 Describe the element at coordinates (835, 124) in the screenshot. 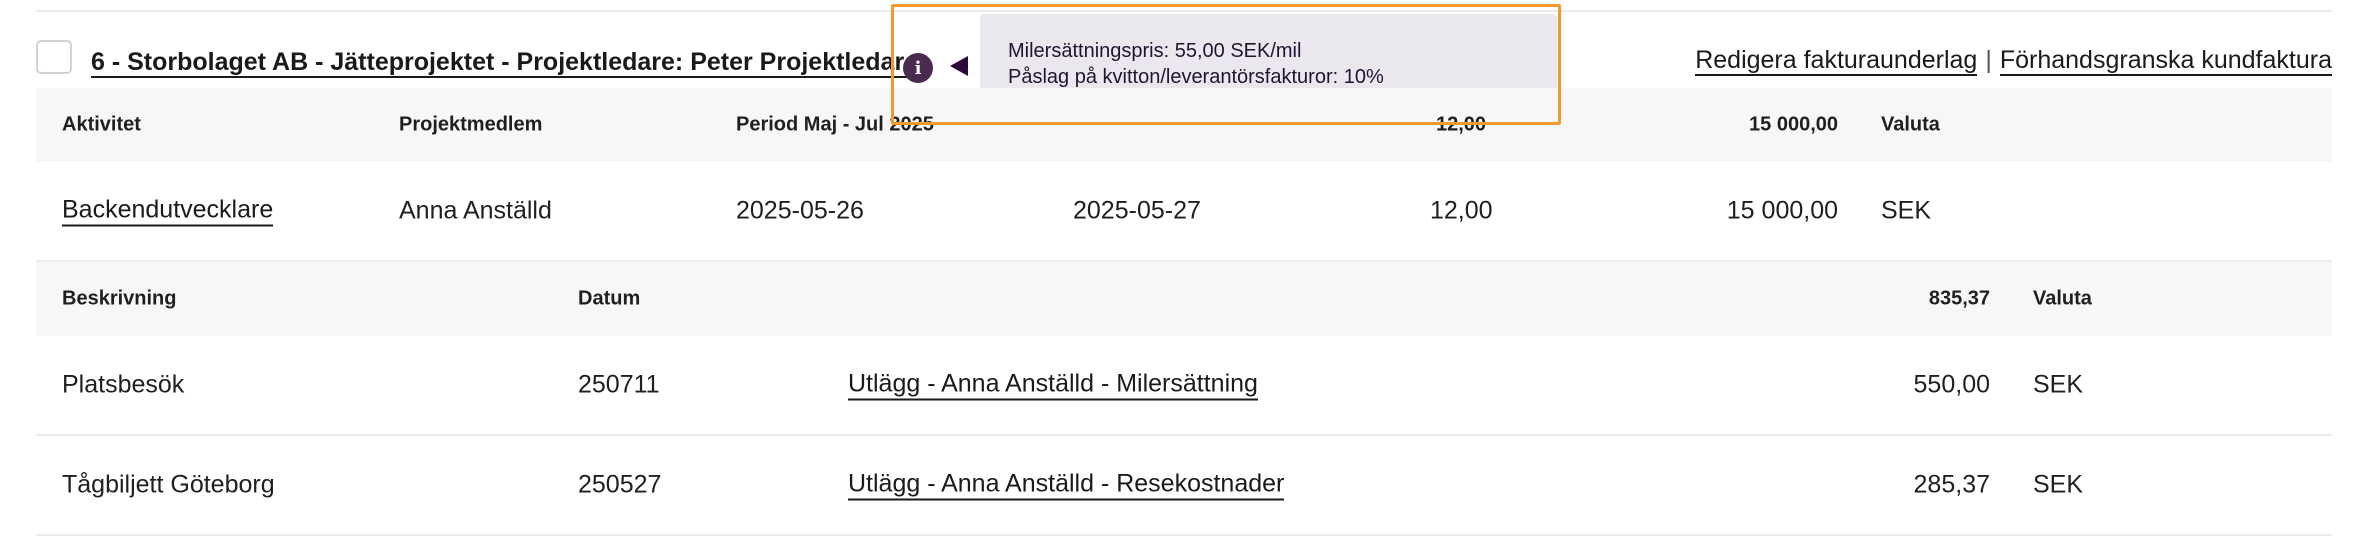

I see `col-period: Period Maj - Jul 2025` at that location.